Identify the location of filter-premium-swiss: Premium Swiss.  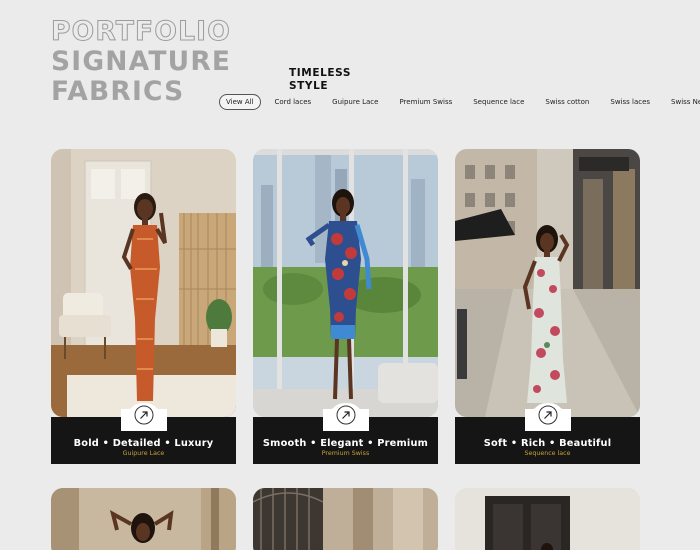
(425, 102).